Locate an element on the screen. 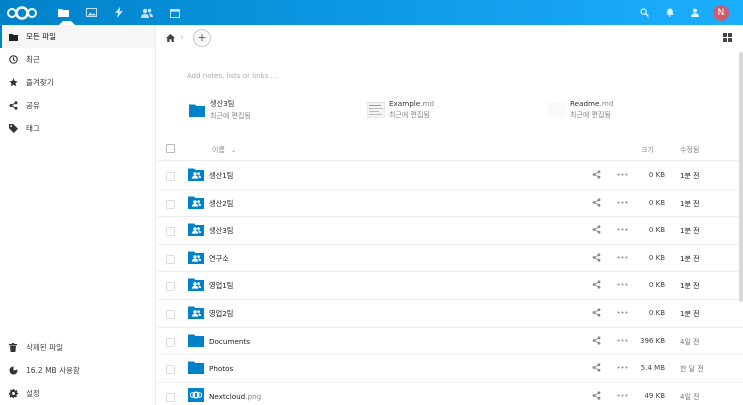 The height and width of the screenshot is (405, 743). file-name: 생산1팀 is located at coordinates (221, 176).